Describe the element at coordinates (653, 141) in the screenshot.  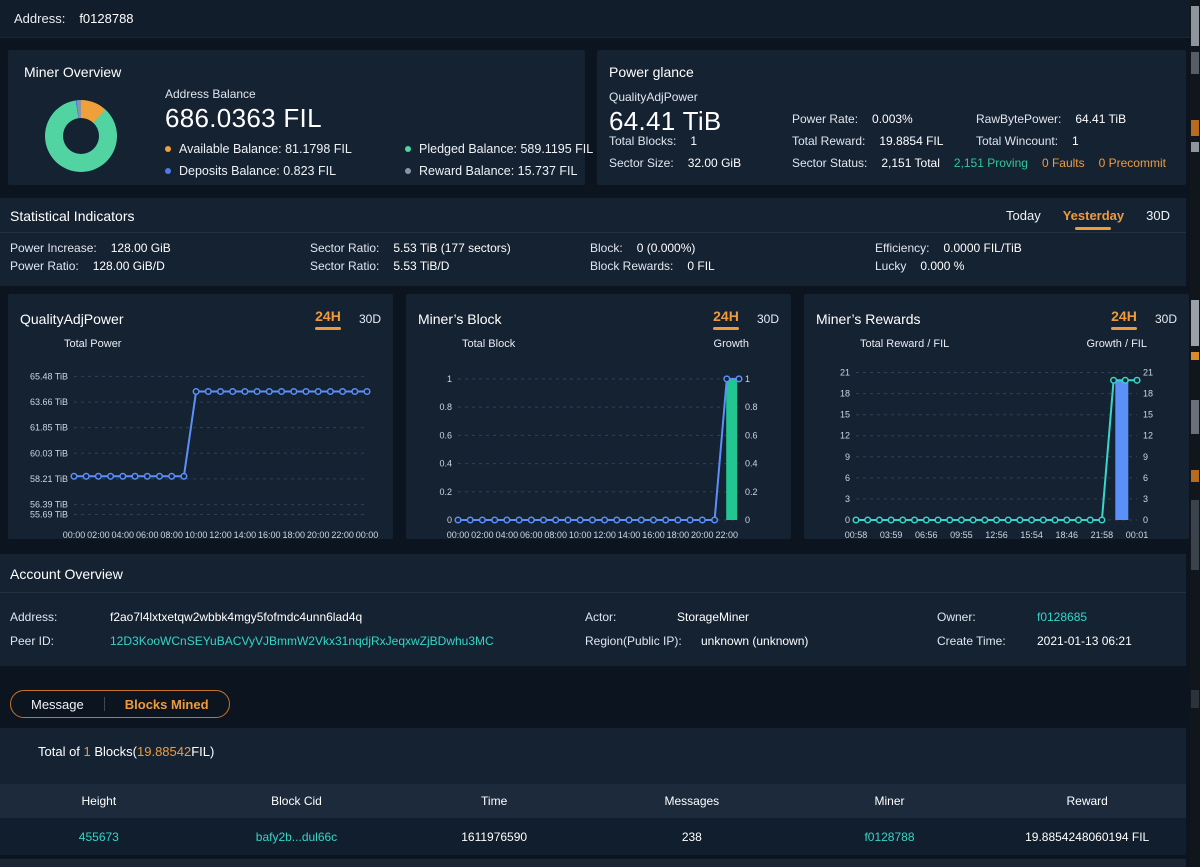
I see `total-blocks-row: Total Blocks: 1` at that location.